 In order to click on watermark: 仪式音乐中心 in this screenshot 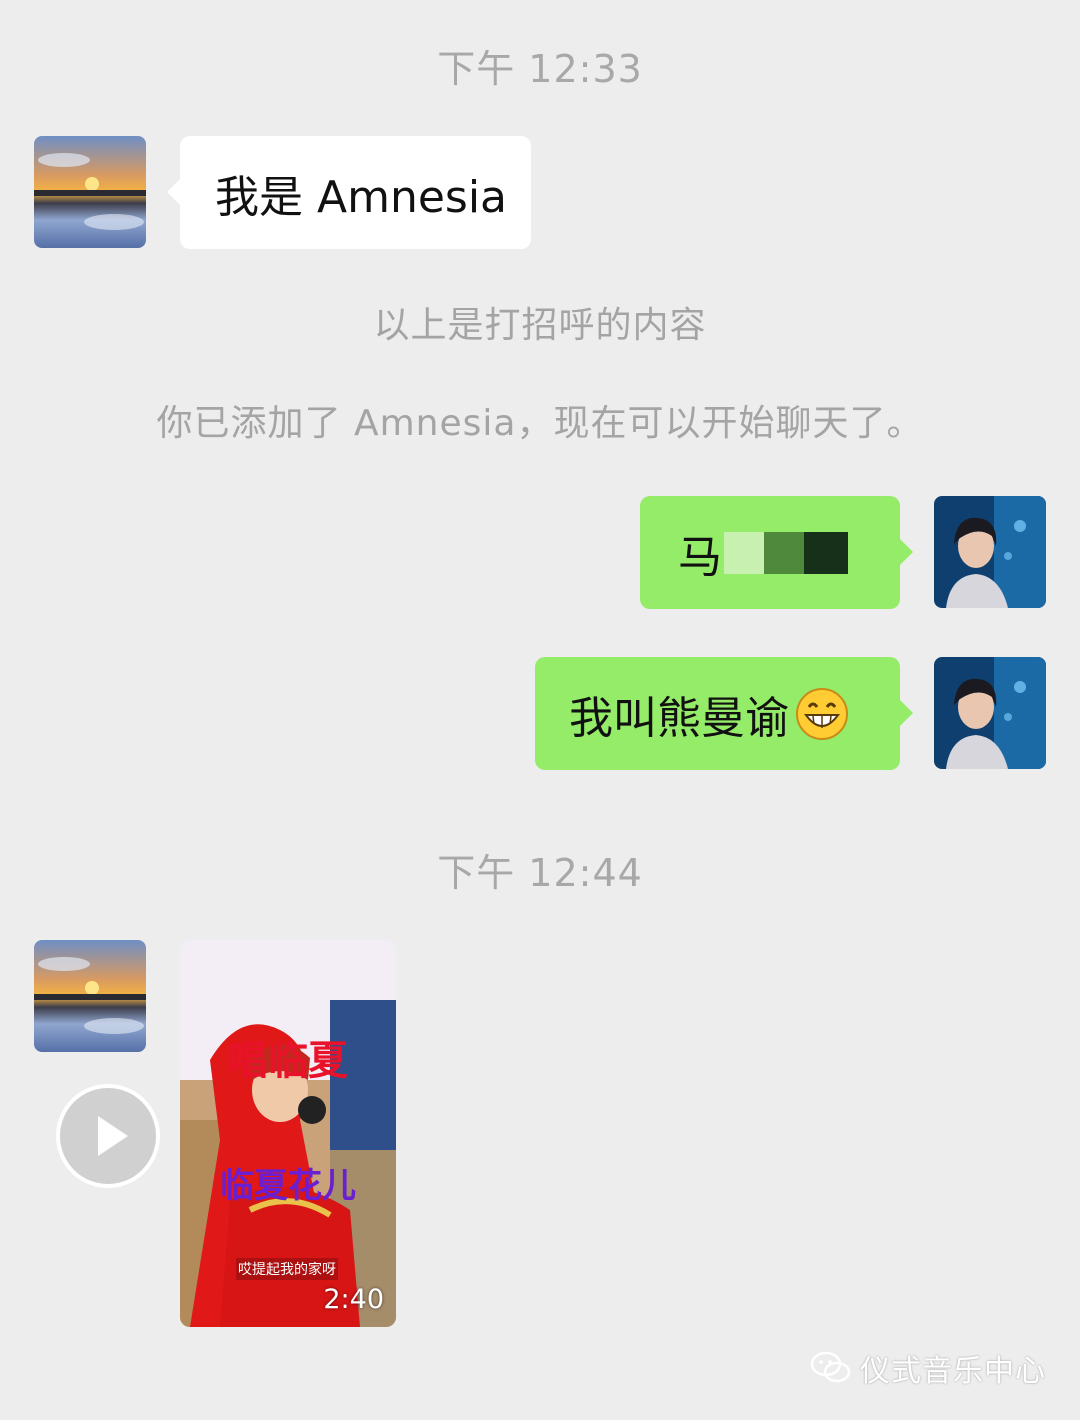, I will do `click(928, 1368)`.